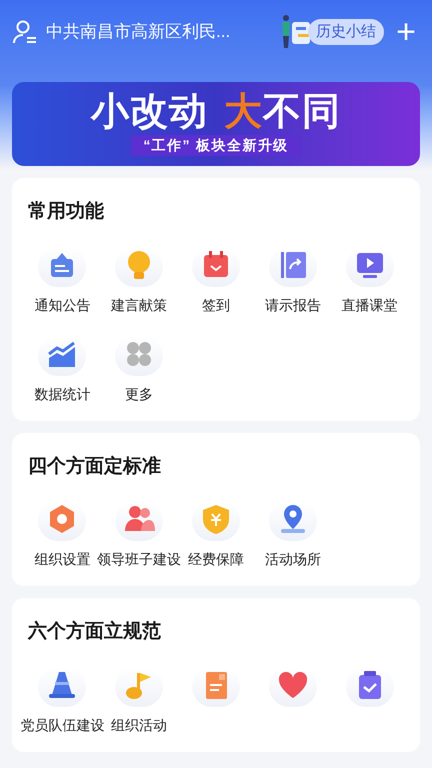 The image size is (432, 768). What do you see at coordinates (94, 466) in the screenshot?
I see `section-title: 四个方面定标准` at bounding box center [94, 466].